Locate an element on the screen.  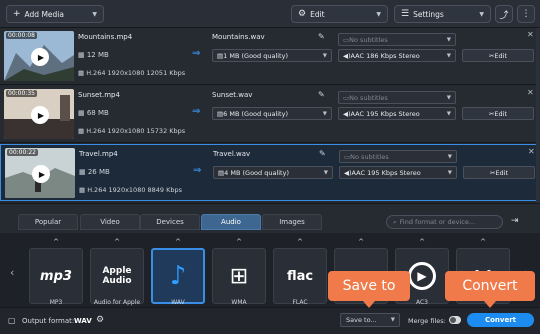
output-file-name: Mountains.wav is located at coordinates (238, 37).